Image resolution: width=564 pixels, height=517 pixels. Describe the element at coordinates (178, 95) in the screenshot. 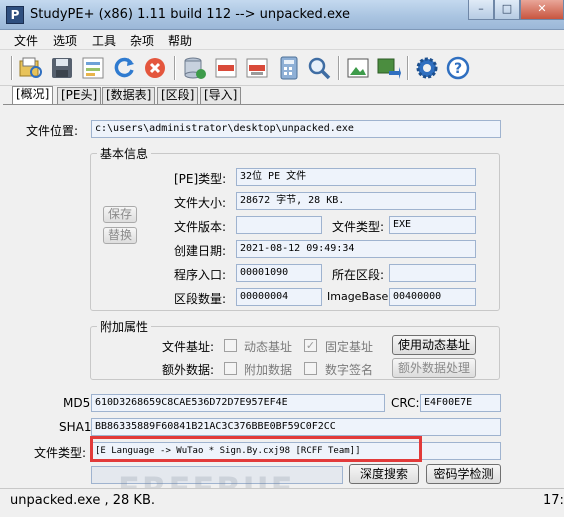

I see `tab-sections: [区段]` at that location.